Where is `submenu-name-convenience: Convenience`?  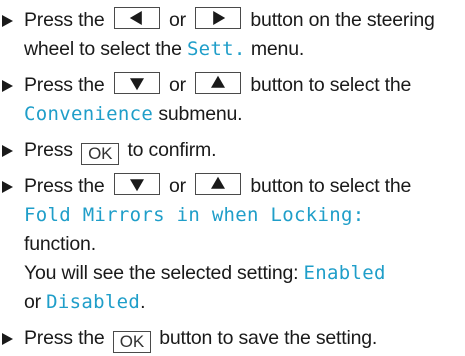 submenu-name-convenience: Convenience is located at coordinates (89, 114).